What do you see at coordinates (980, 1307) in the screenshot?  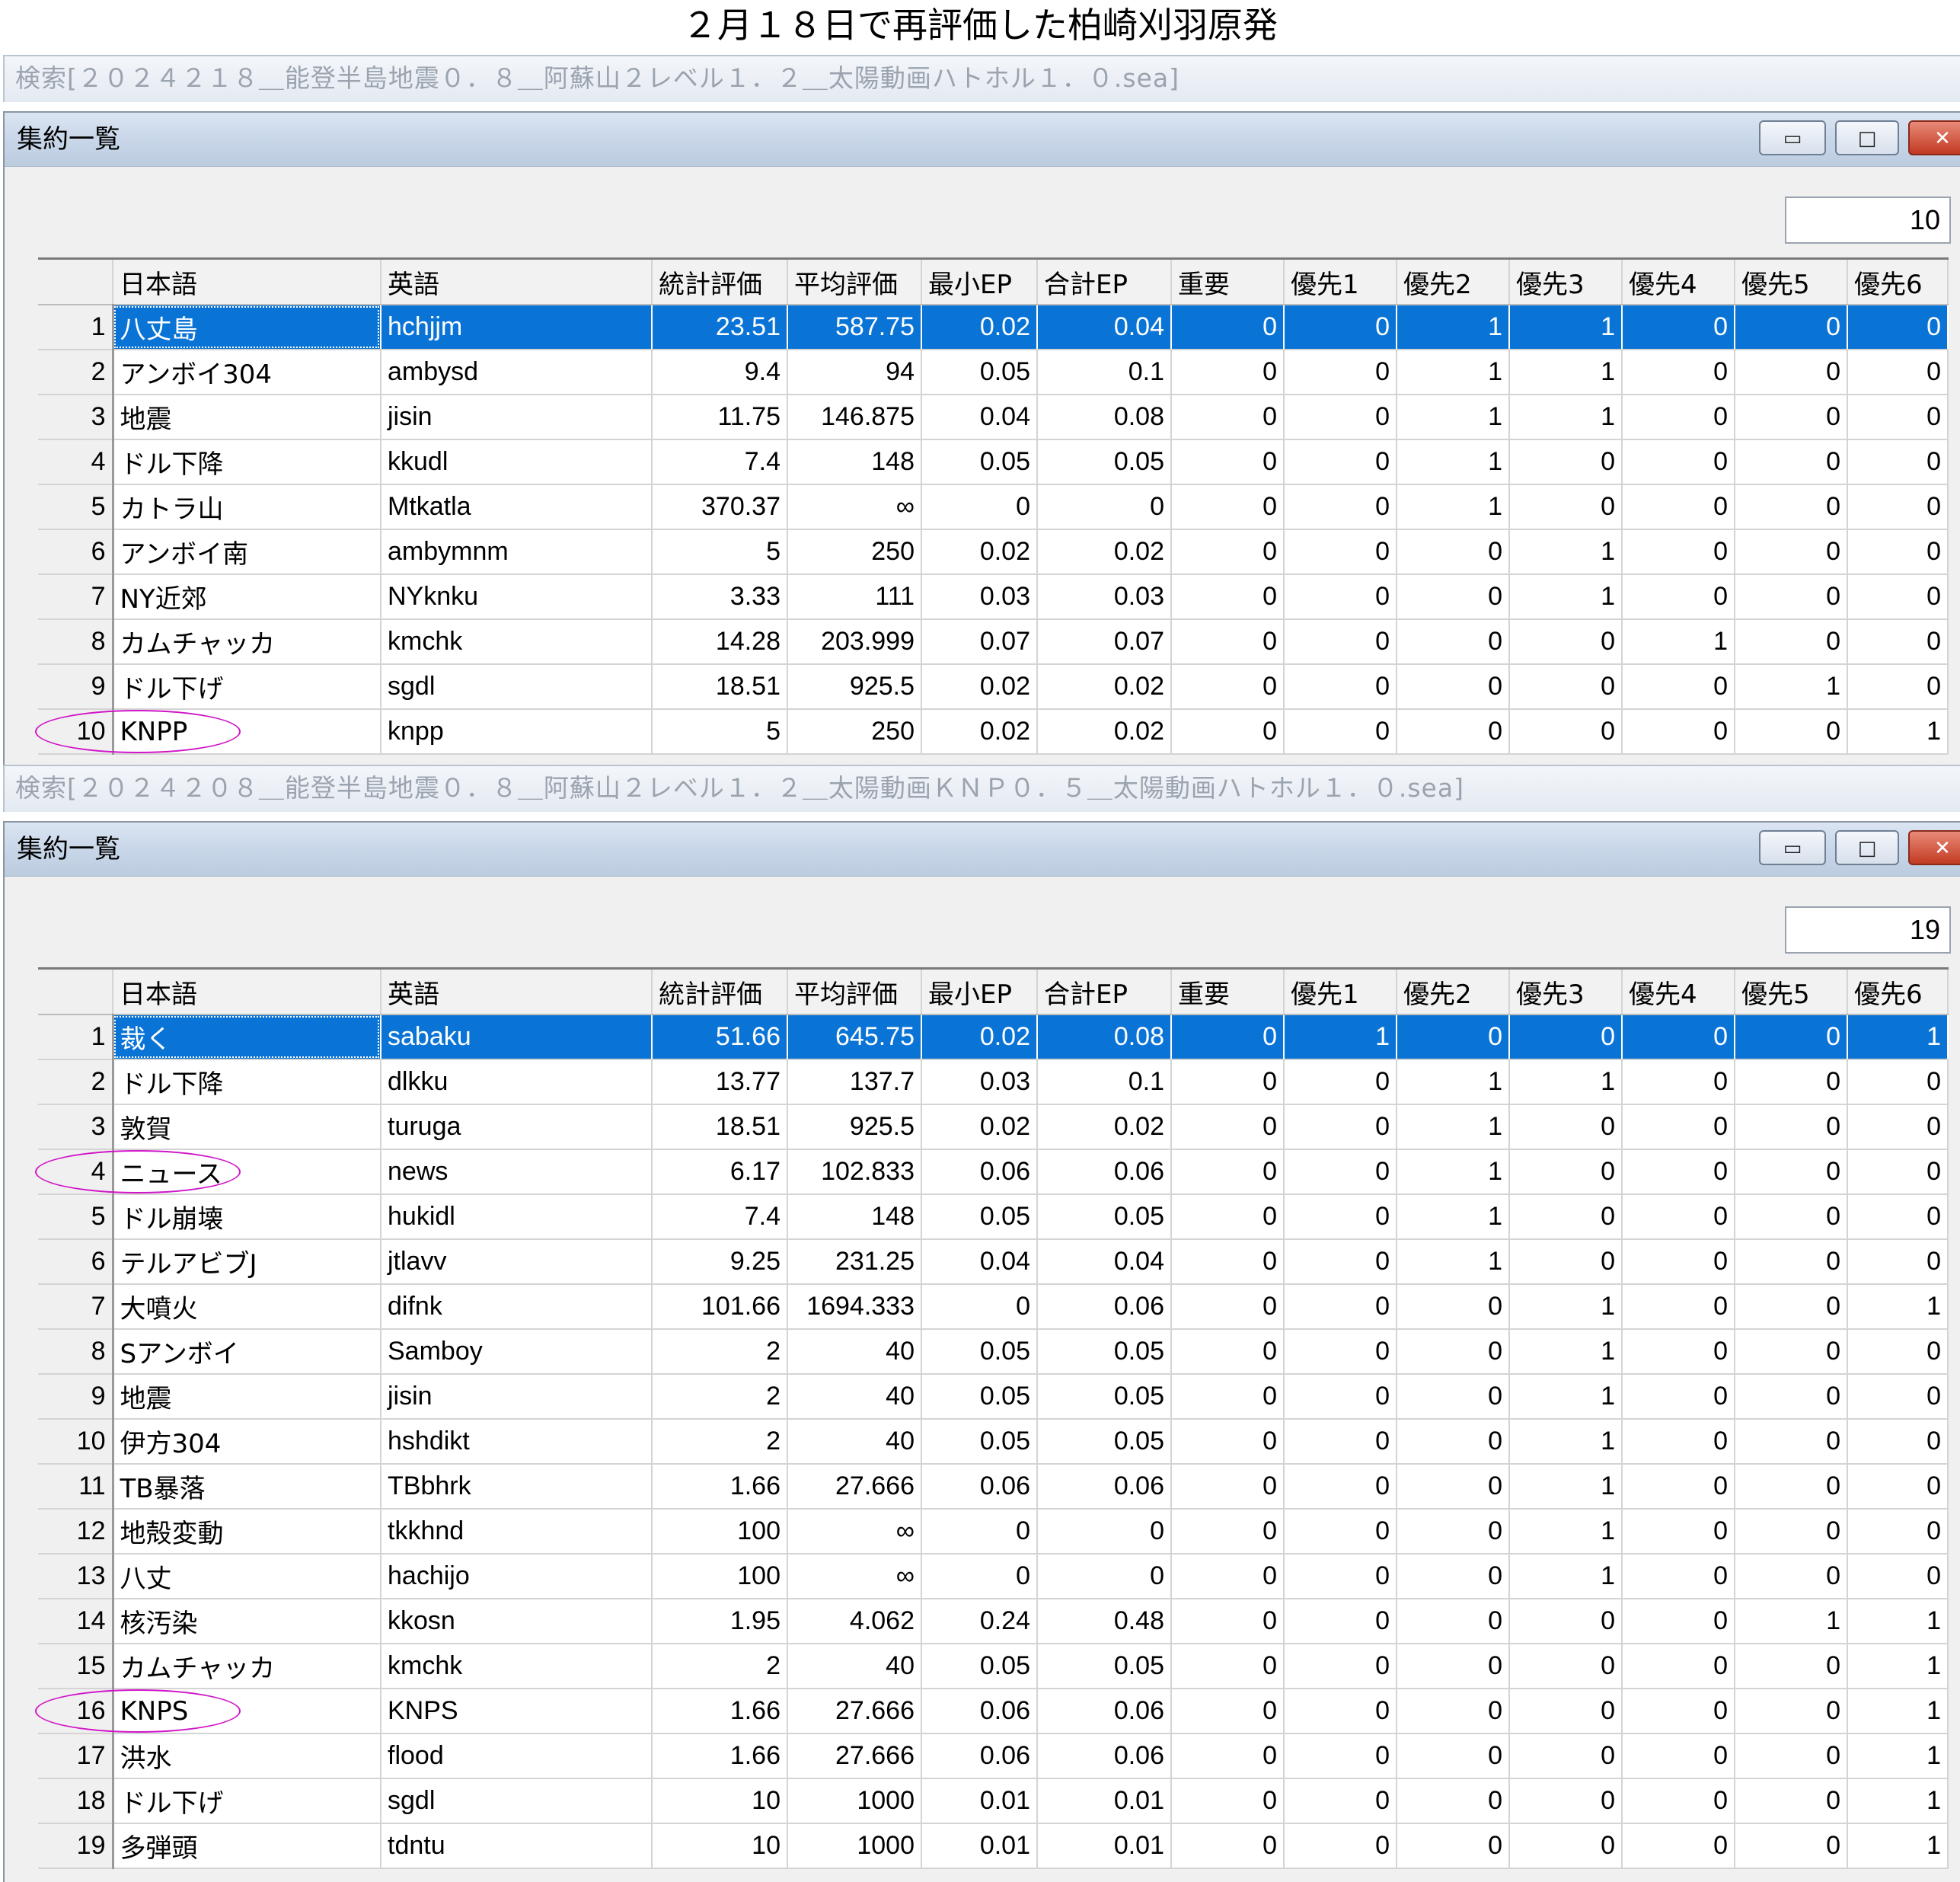 I see `cell-min-ep: 0` at bounding box center [980, 1307].